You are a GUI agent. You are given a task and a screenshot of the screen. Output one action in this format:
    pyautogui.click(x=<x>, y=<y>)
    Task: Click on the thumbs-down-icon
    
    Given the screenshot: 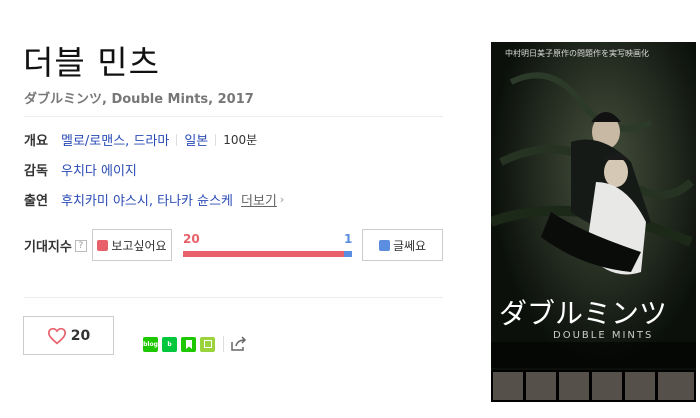 What is the action you would take?
    pyautogui.click(x=384, y=245)
    